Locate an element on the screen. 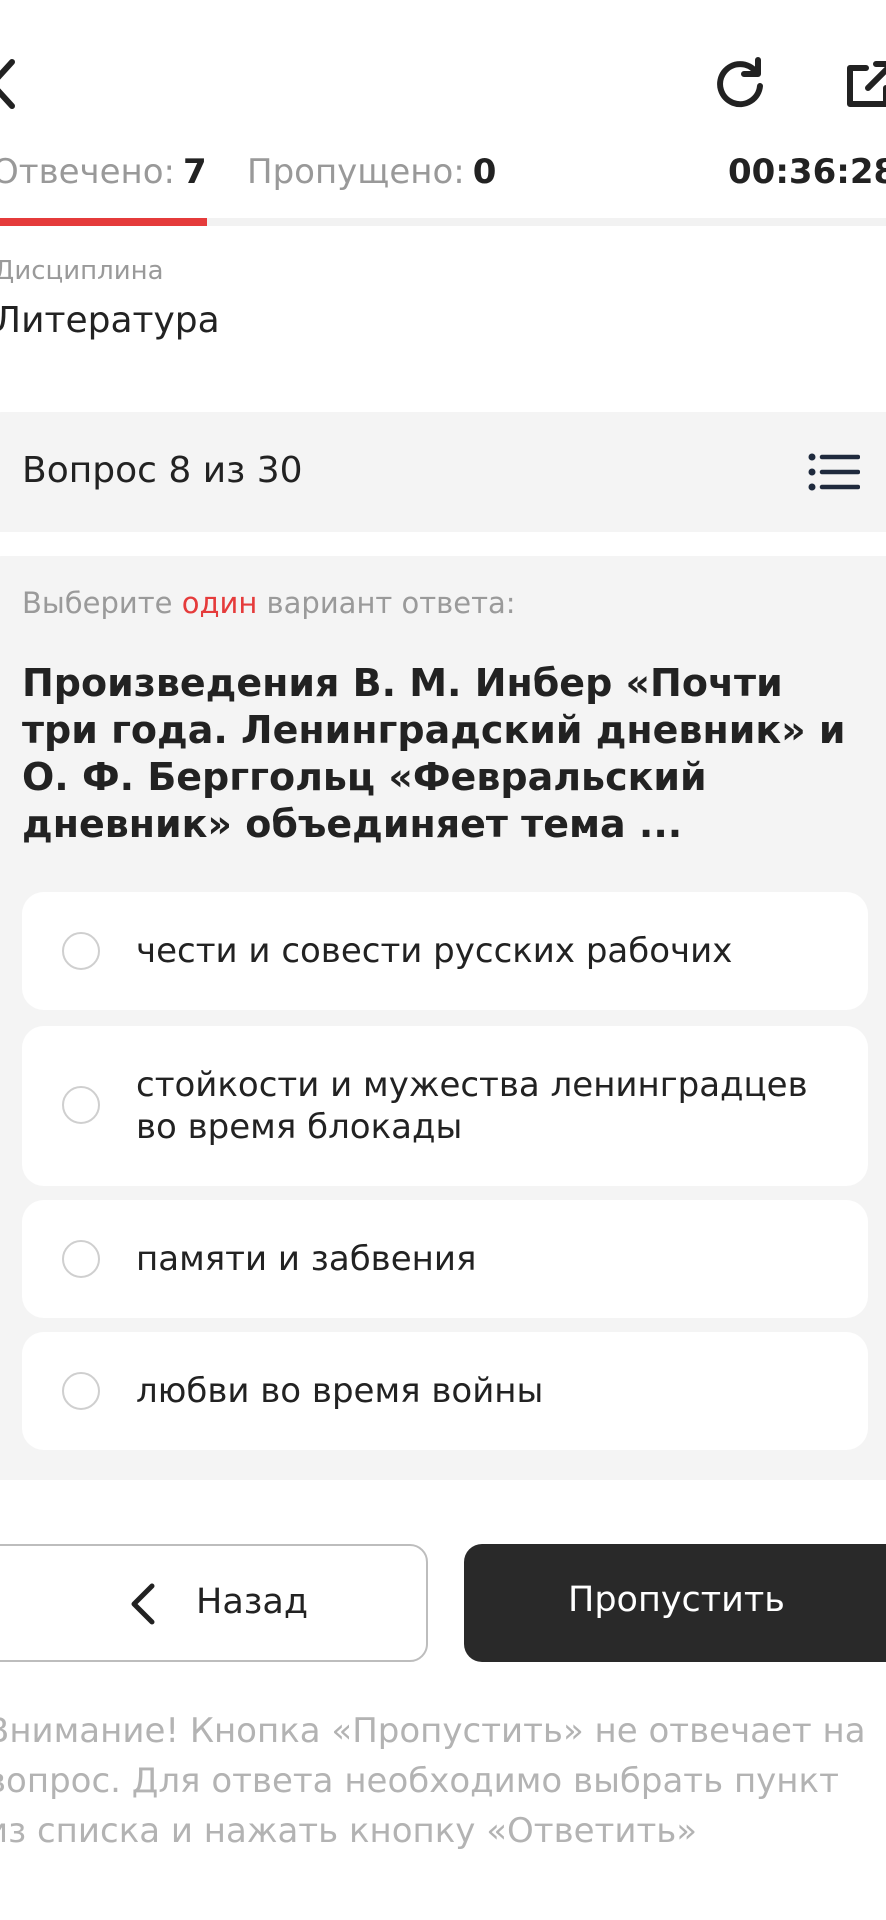  skip-button: Пропустить is located at coordinates (675, 1603).